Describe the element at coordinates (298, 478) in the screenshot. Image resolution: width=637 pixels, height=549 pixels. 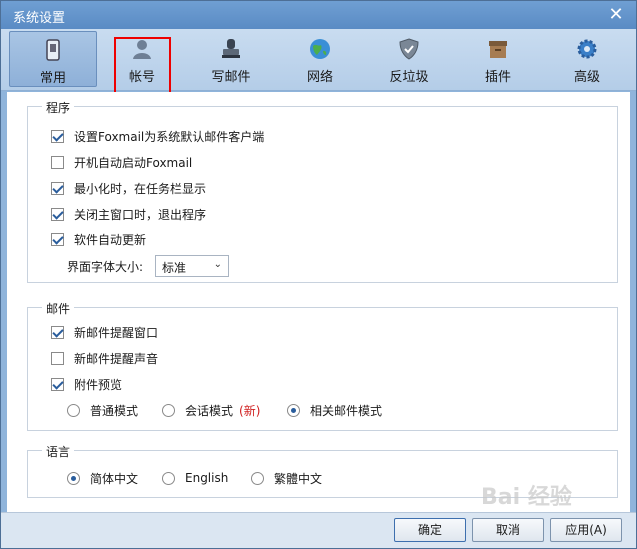
I see `lang-label: 繁體中文` at that location.